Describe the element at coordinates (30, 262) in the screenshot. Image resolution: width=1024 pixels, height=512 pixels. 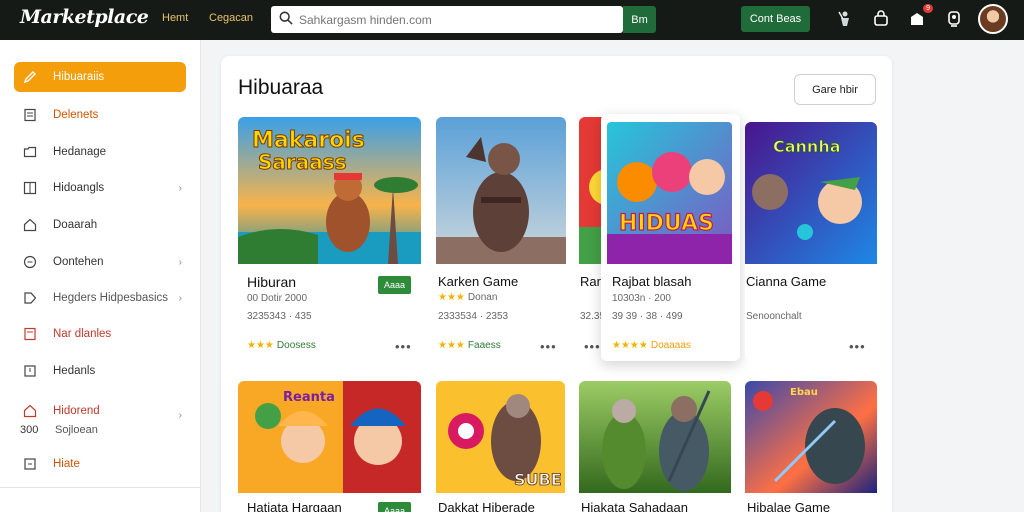
I see `clock-icon` at that location.